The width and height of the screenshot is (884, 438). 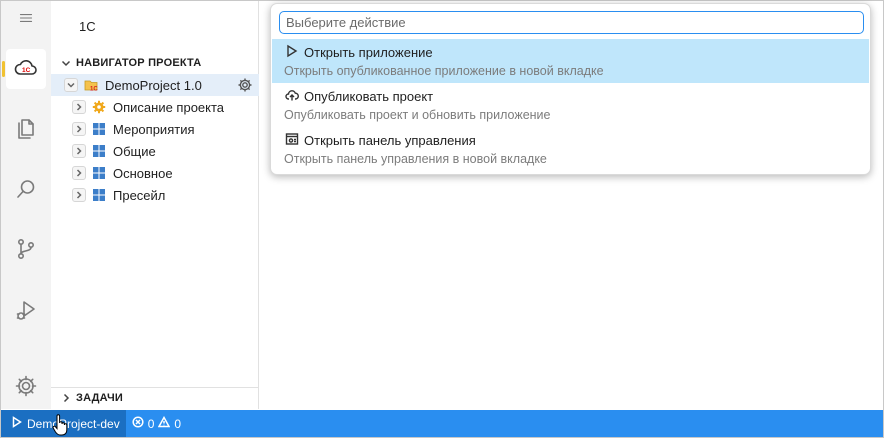 What do you see at coordinates (169, 107) in the screenshot?
I see `tree-item-label: Описание проекта` at bounding box center [169, 107].